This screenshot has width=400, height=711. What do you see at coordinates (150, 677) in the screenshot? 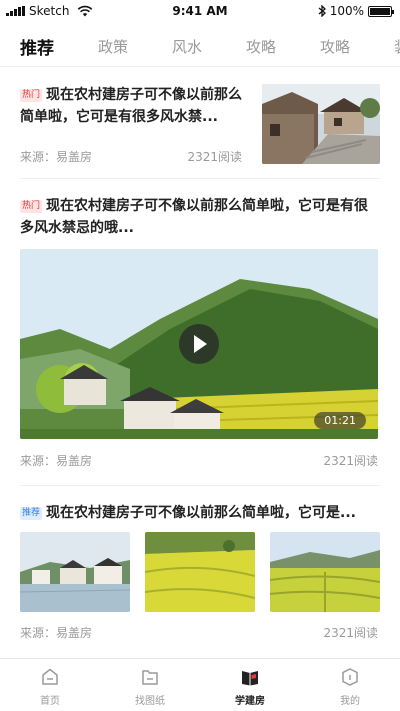
I see `blueprint-icon` at bounding box center [150, 677].